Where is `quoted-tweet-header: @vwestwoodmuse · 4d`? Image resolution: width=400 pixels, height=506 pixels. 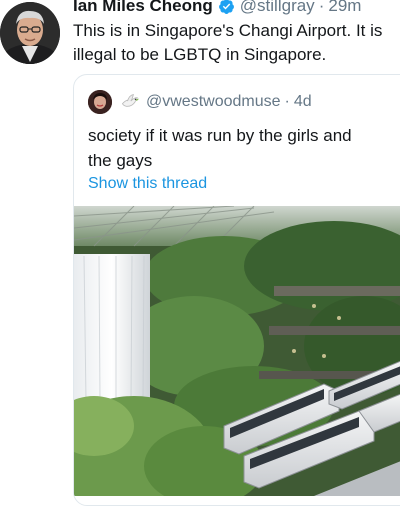
quoted-tweet-header: @vwestwoodmuse · 4d is located at coordinates (200, 102).